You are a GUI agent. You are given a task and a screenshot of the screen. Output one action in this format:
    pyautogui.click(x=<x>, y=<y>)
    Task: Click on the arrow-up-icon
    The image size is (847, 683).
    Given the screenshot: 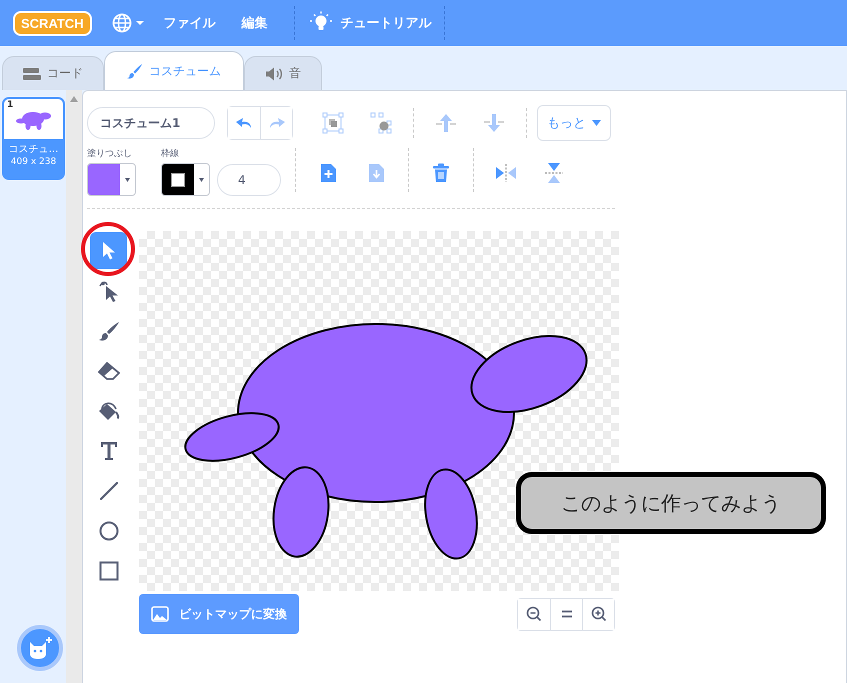 What is the action you would take?
    pyautogui.click(x=446, y=123)
    